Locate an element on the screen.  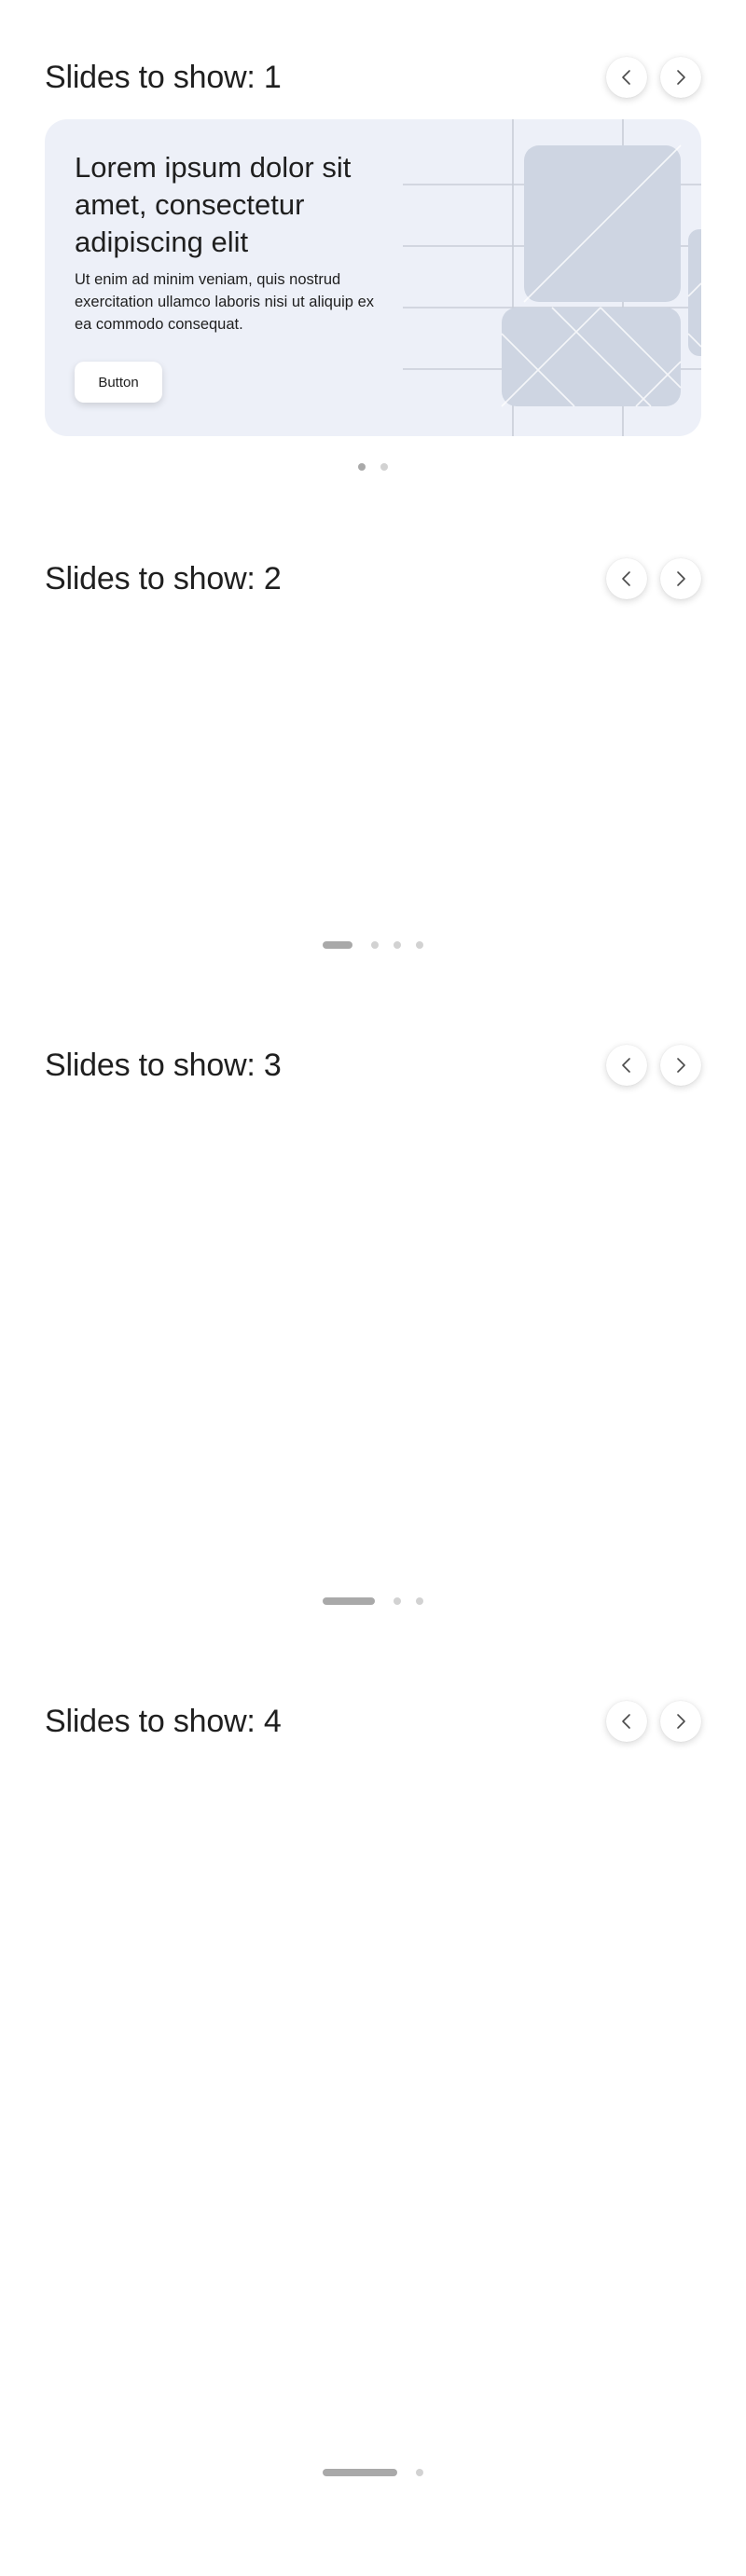
section-title: Slides to show: 4 is located at coordinates (163, 1721).